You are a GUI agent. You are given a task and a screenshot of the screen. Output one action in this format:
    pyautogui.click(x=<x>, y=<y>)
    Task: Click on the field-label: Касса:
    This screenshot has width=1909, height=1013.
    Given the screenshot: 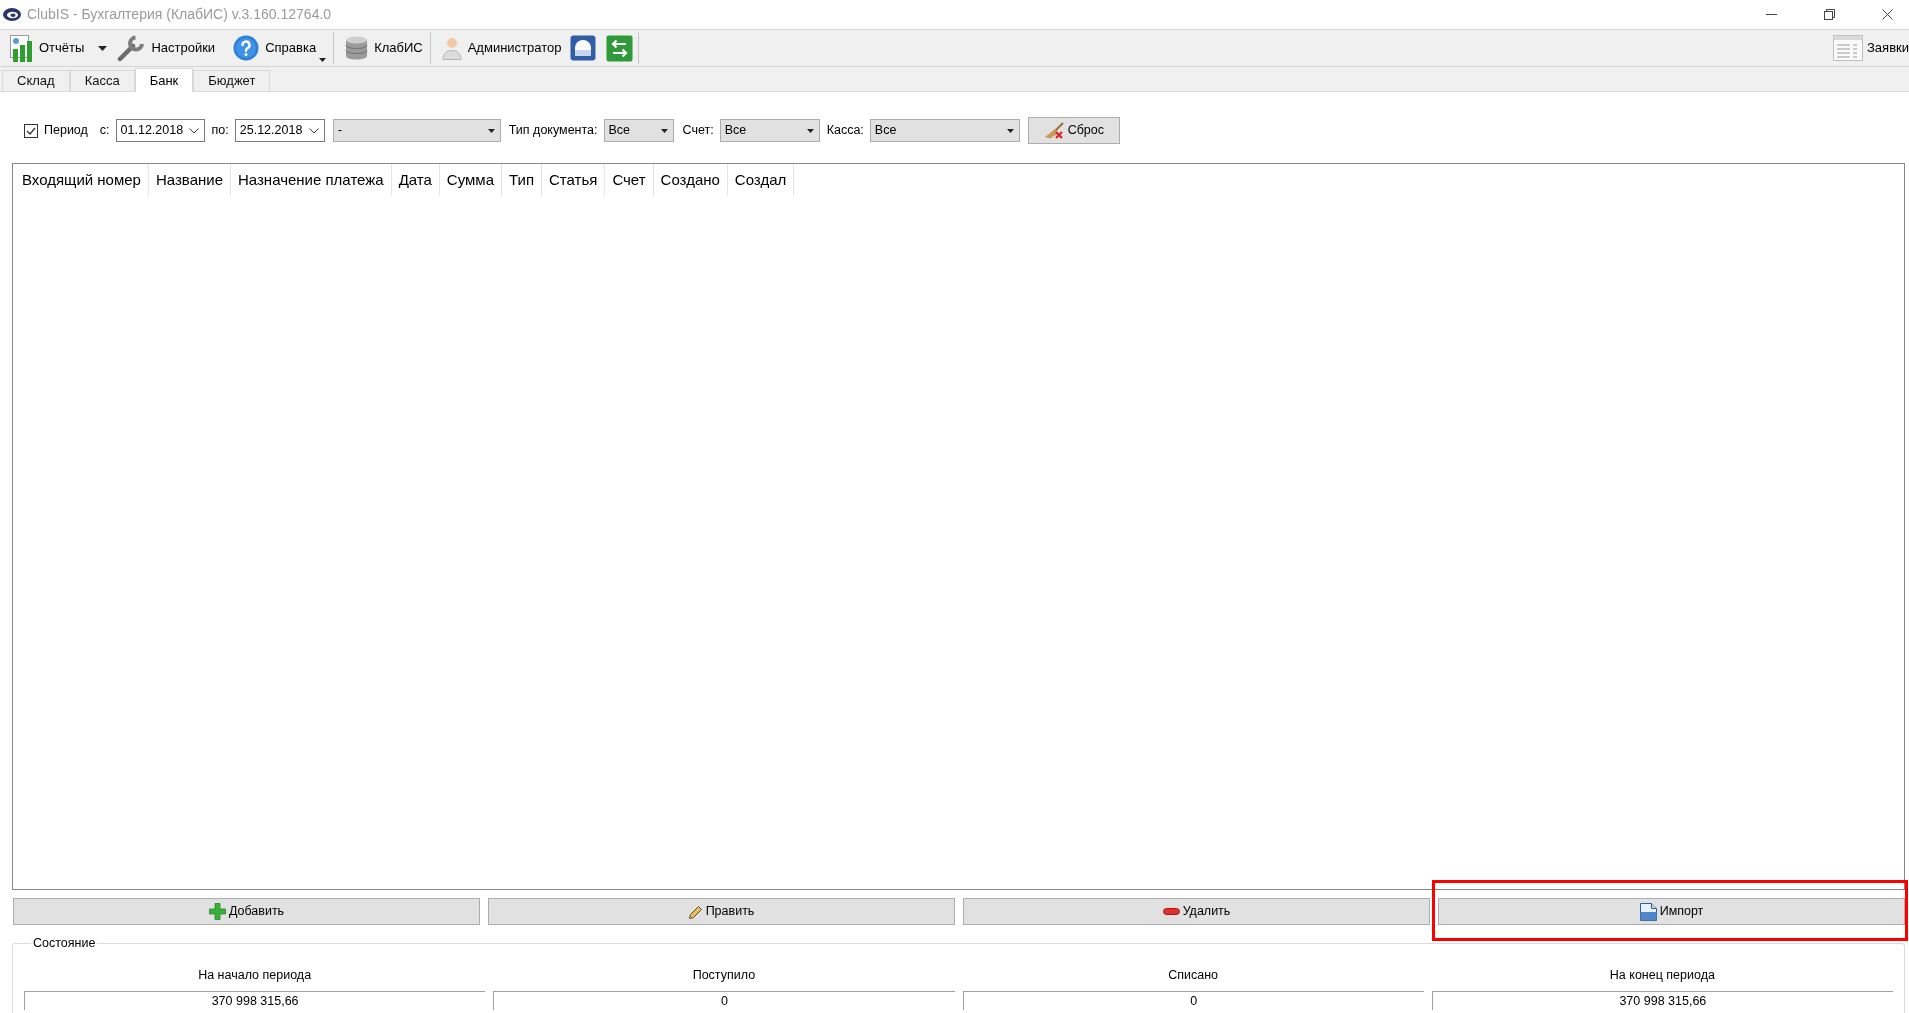 What is the action you would take?
    pyautogui.click(x=845, y=131)
    